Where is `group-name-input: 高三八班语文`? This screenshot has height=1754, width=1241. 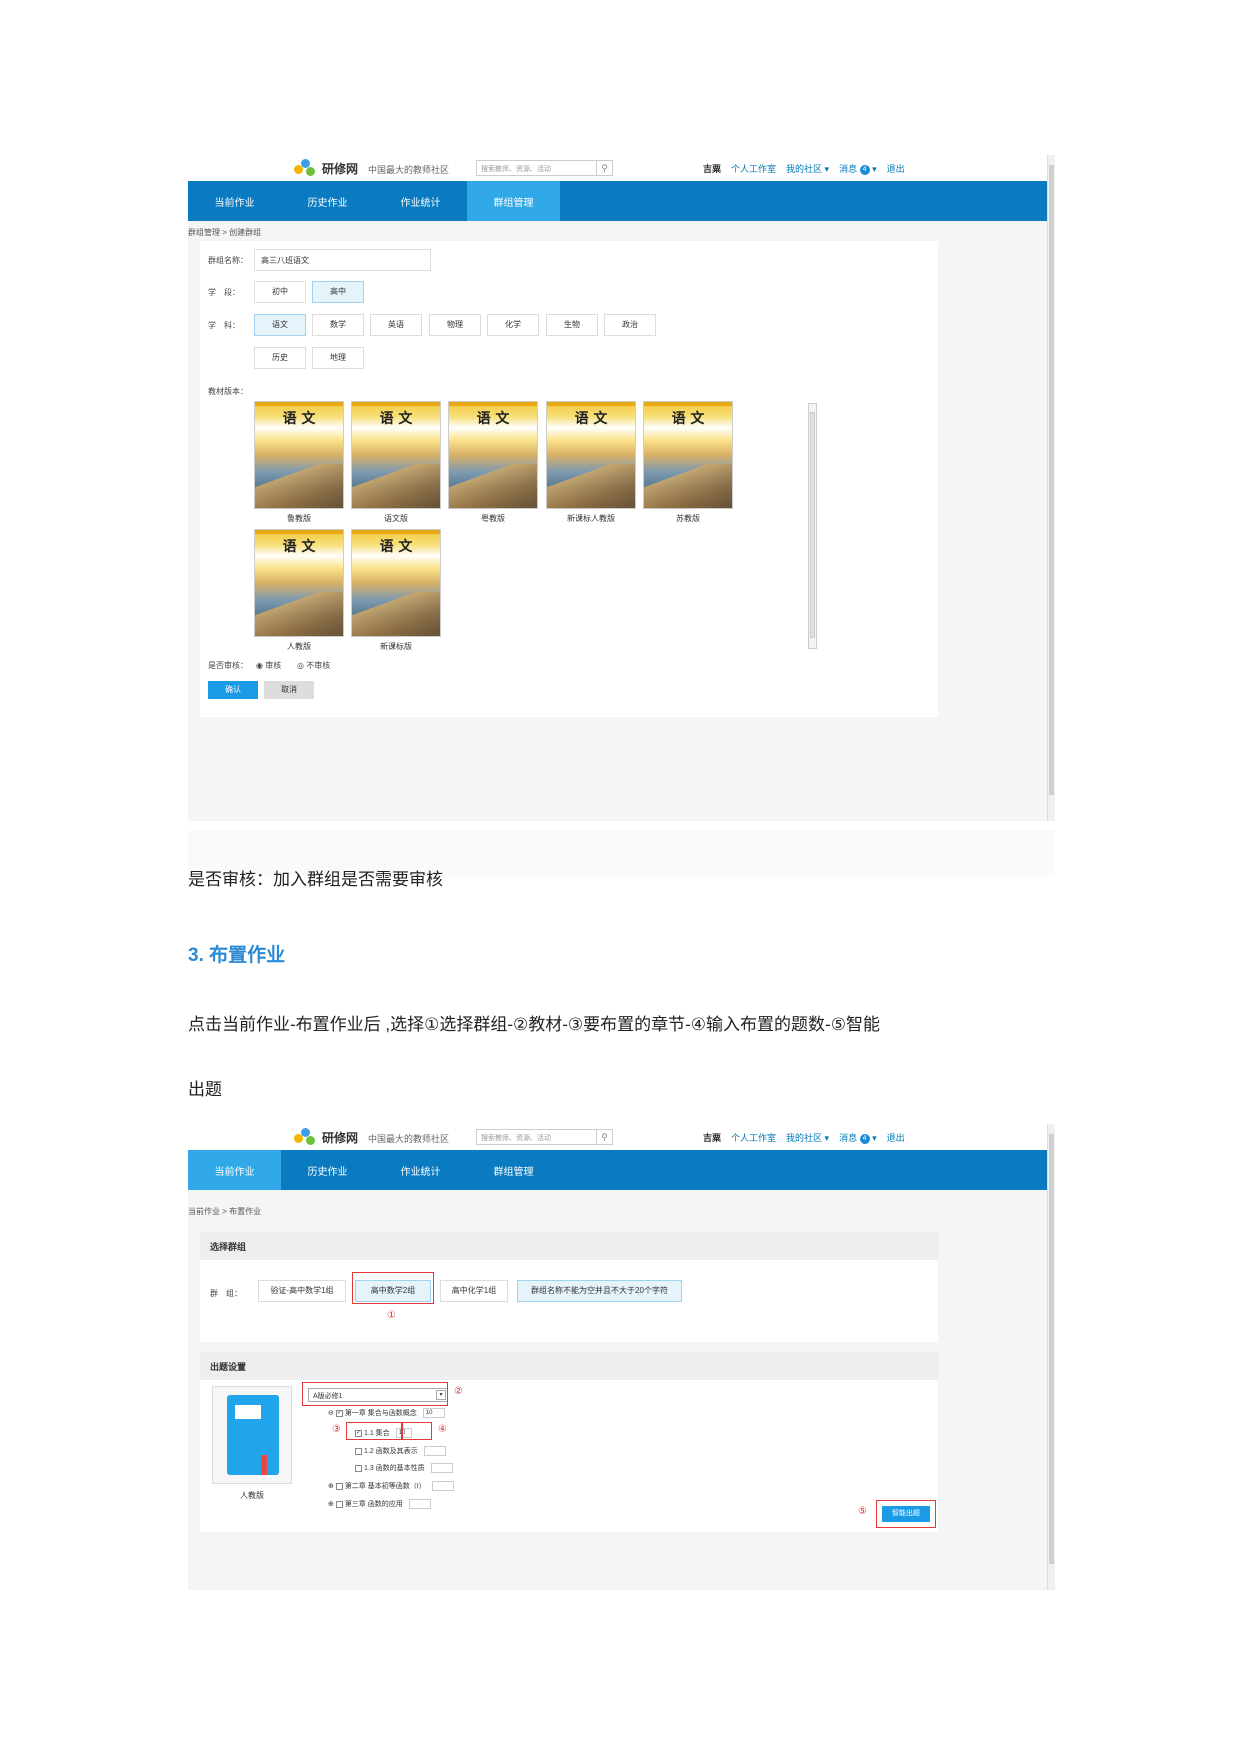
group-name-input: 高三八班语文 is located at coordinates (342, 260).